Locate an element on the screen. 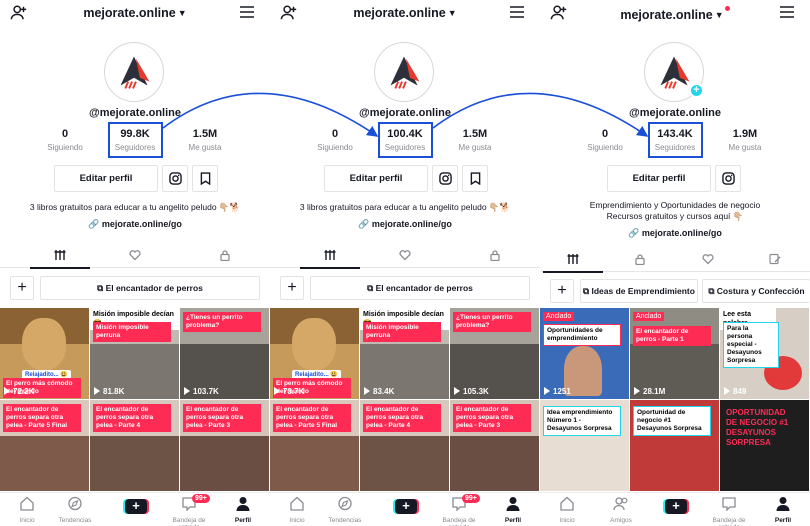  video-thumbnail: ¿Tienes un perrito problema? 103.7K is located at coordinates (224, 353).